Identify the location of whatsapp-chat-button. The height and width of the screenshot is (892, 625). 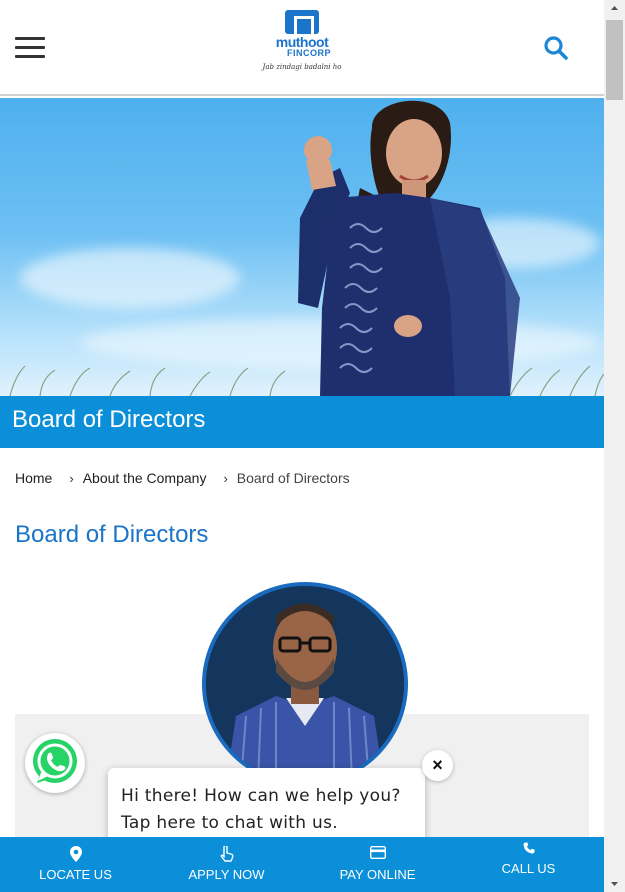
(55, 763).